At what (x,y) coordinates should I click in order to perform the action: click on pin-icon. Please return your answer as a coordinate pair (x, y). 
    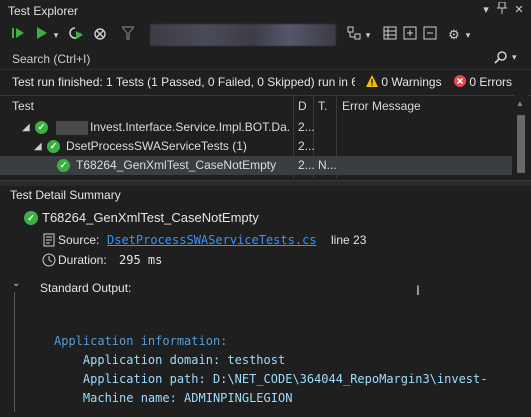
    Looking at the image, I should click on (502, 9).